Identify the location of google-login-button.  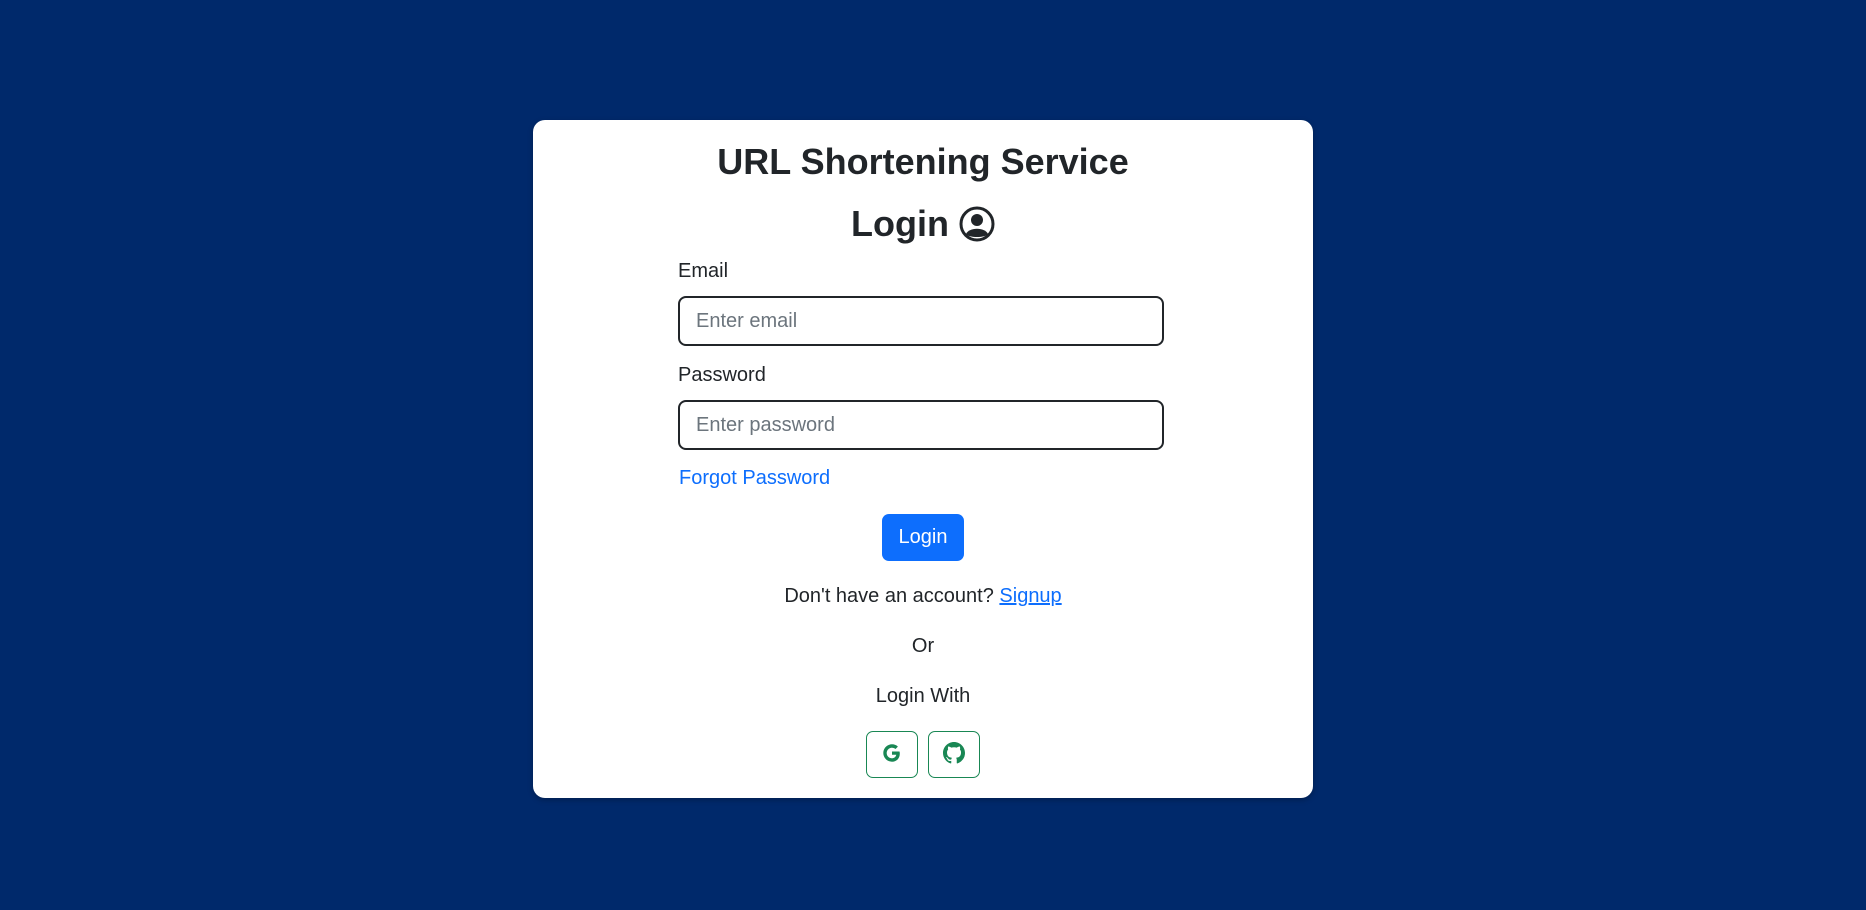
(892, 754).